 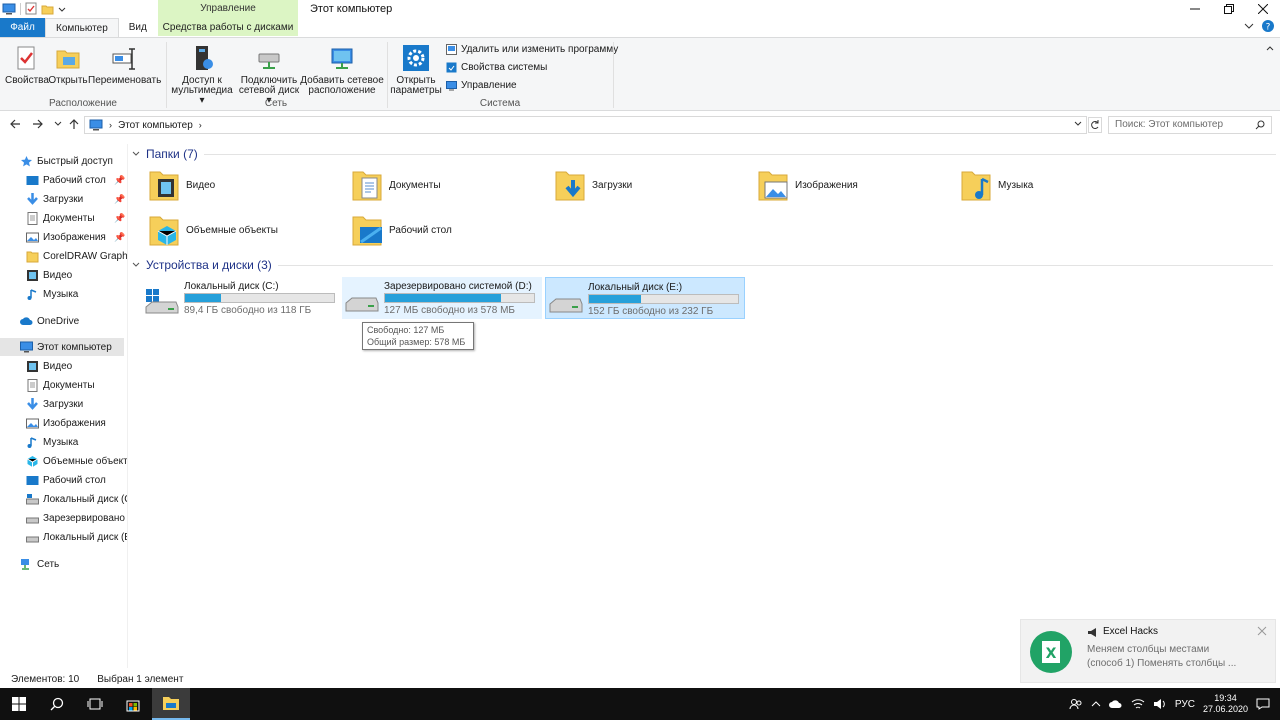 What do you see at coordinates (1095, 125) in the screenshot?
I see `refresh-button` at bounding box center [1095, 125].